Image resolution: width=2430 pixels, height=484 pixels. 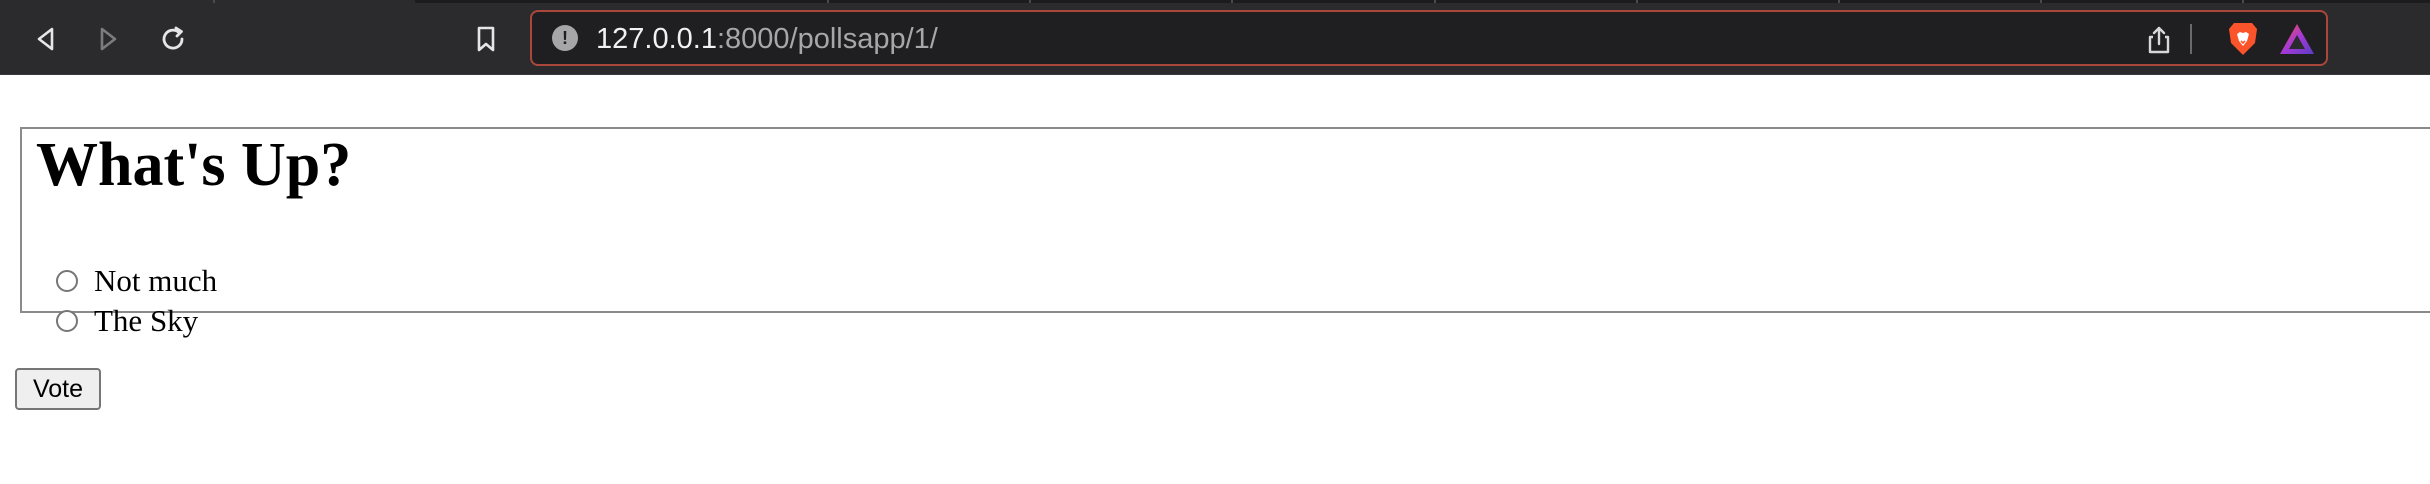 What do you see at coordinates (565, 38) in the screenshot?
I see `info-icon: !` at bounding box center [565, 38].